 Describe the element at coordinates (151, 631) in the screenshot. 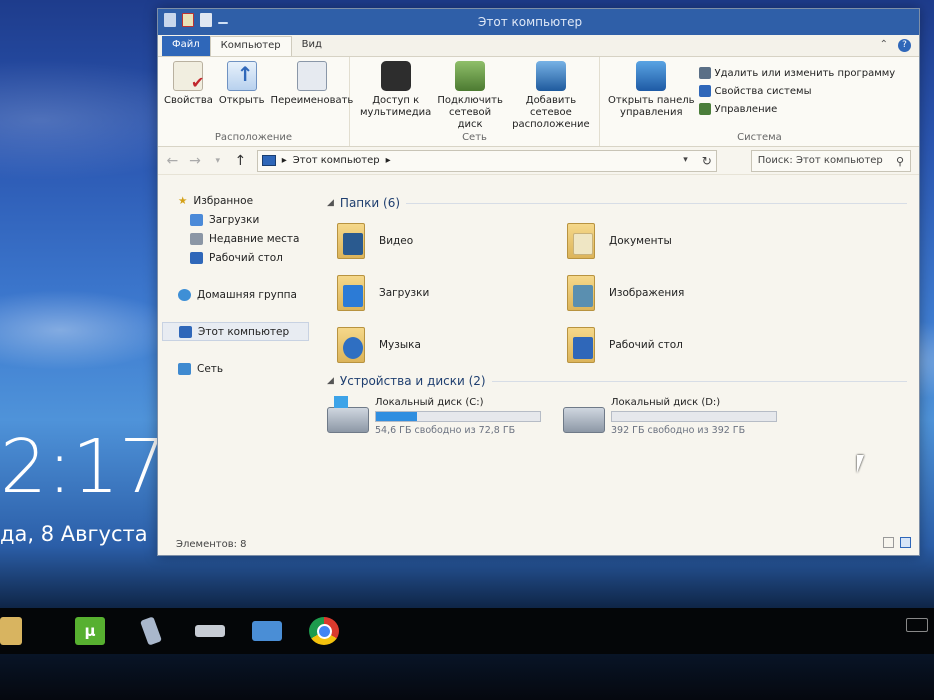

I see `tool-taskbar-icon` at that location.